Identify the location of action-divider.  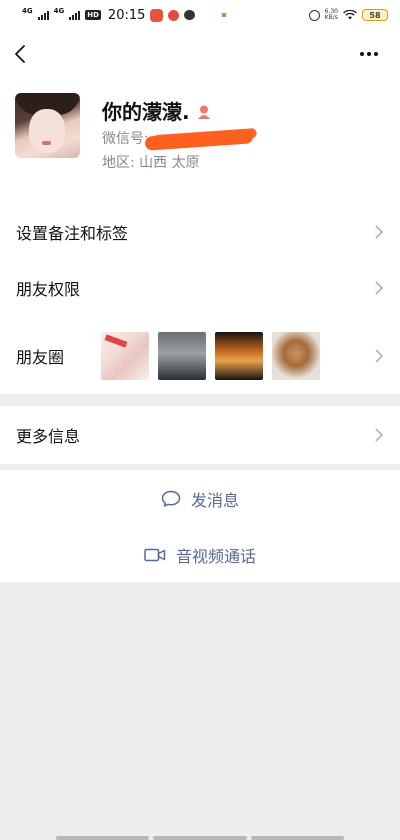
(200, 526).